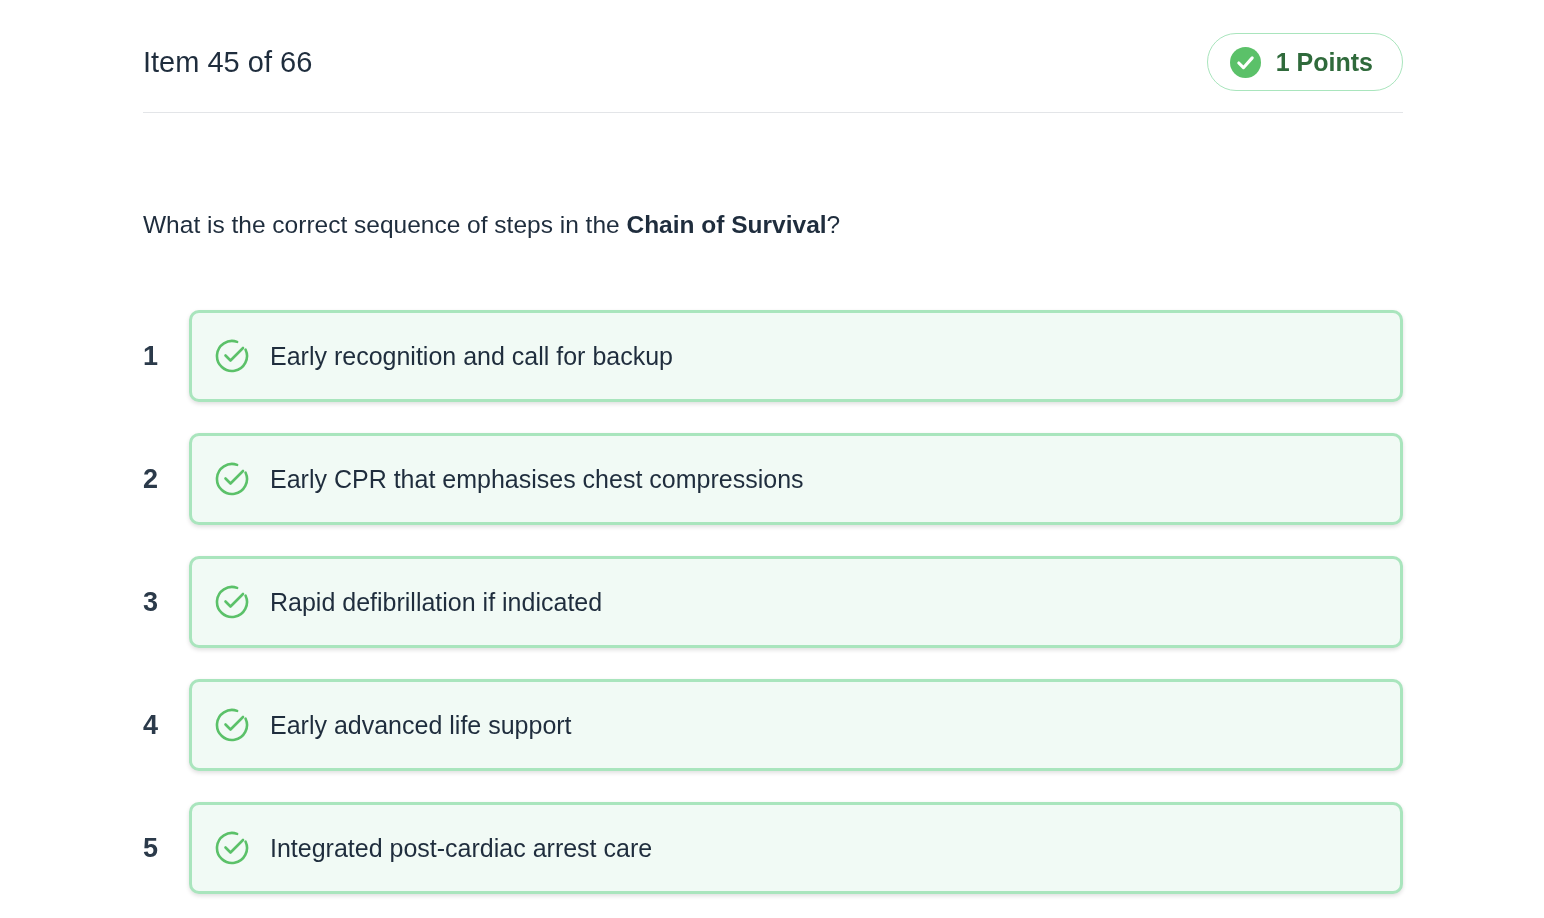 This screenshot has width=1544, height=918. What do you see at coordinates (151, 725) in the screenshot?
I see `step-number: 4` at bounding box center [151, 725].